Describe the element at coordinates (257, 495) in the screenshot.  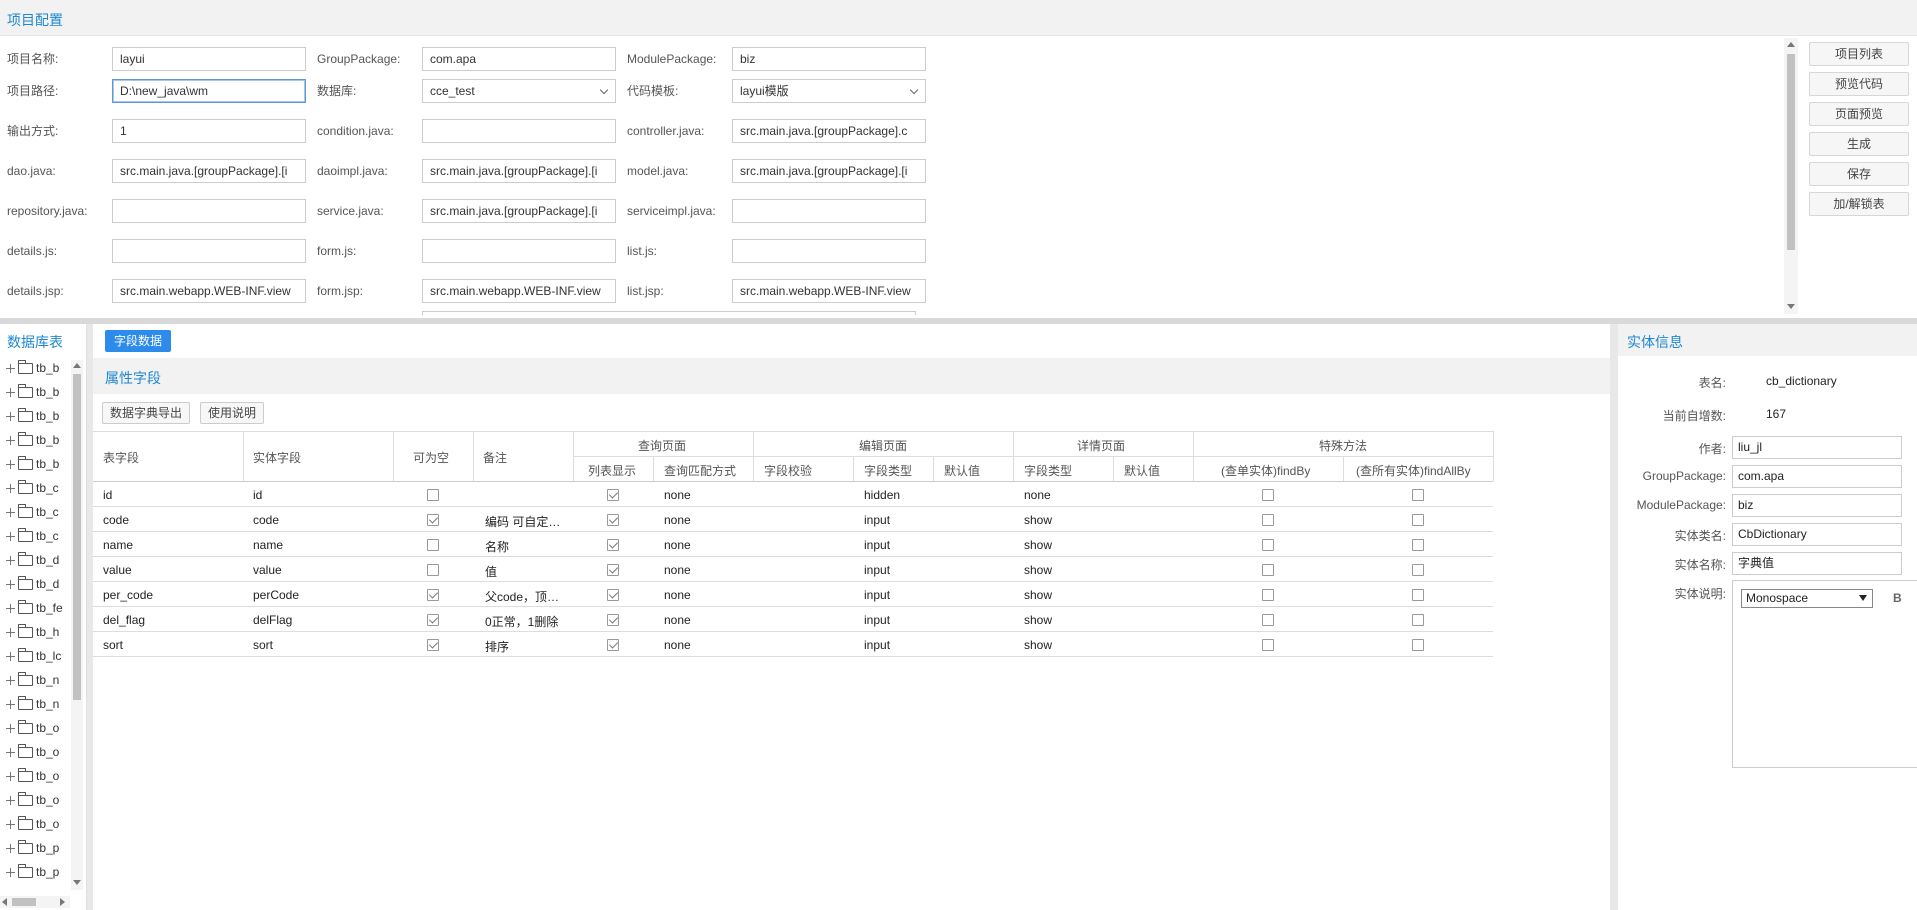
I see `cell-entity-field: id` at that location.